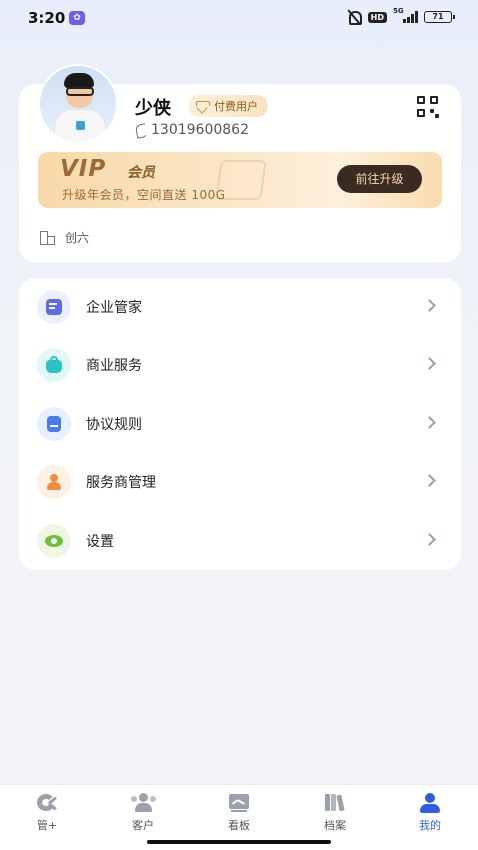 This screenshot has height=850, width=478. I want to click on organization-name: 创六, so click(77, 238).